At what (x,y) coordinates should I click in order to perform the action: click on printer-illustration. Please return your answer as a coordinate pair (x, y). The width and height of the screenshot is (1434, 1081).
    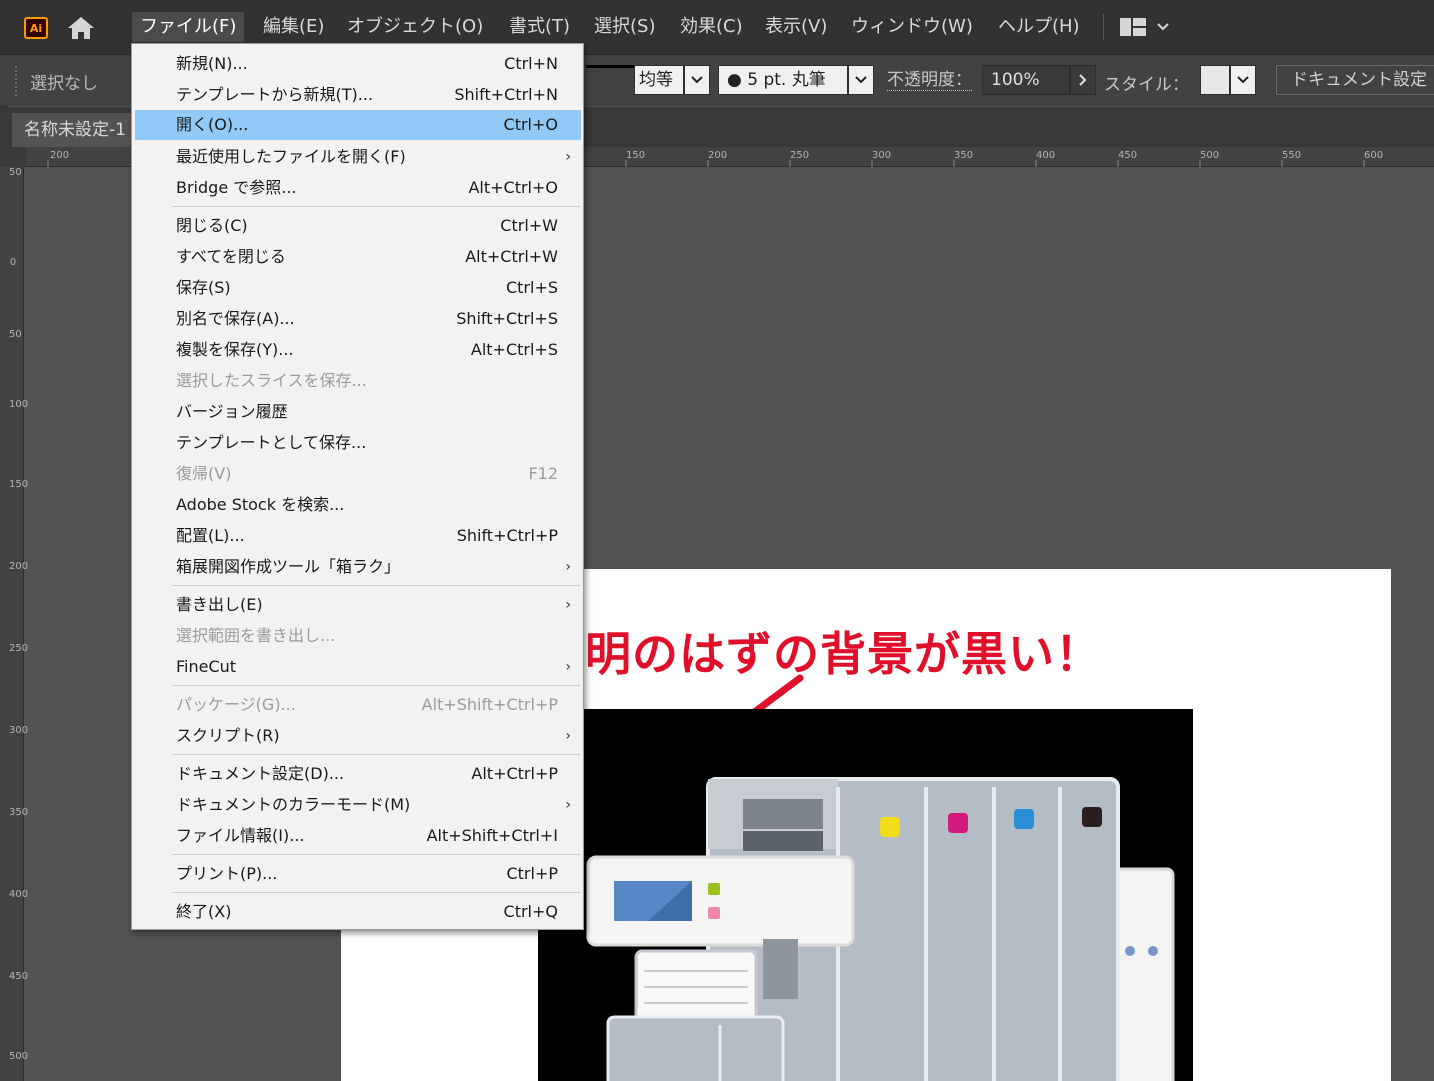
    Looking at the image, I should click on (880, 929).